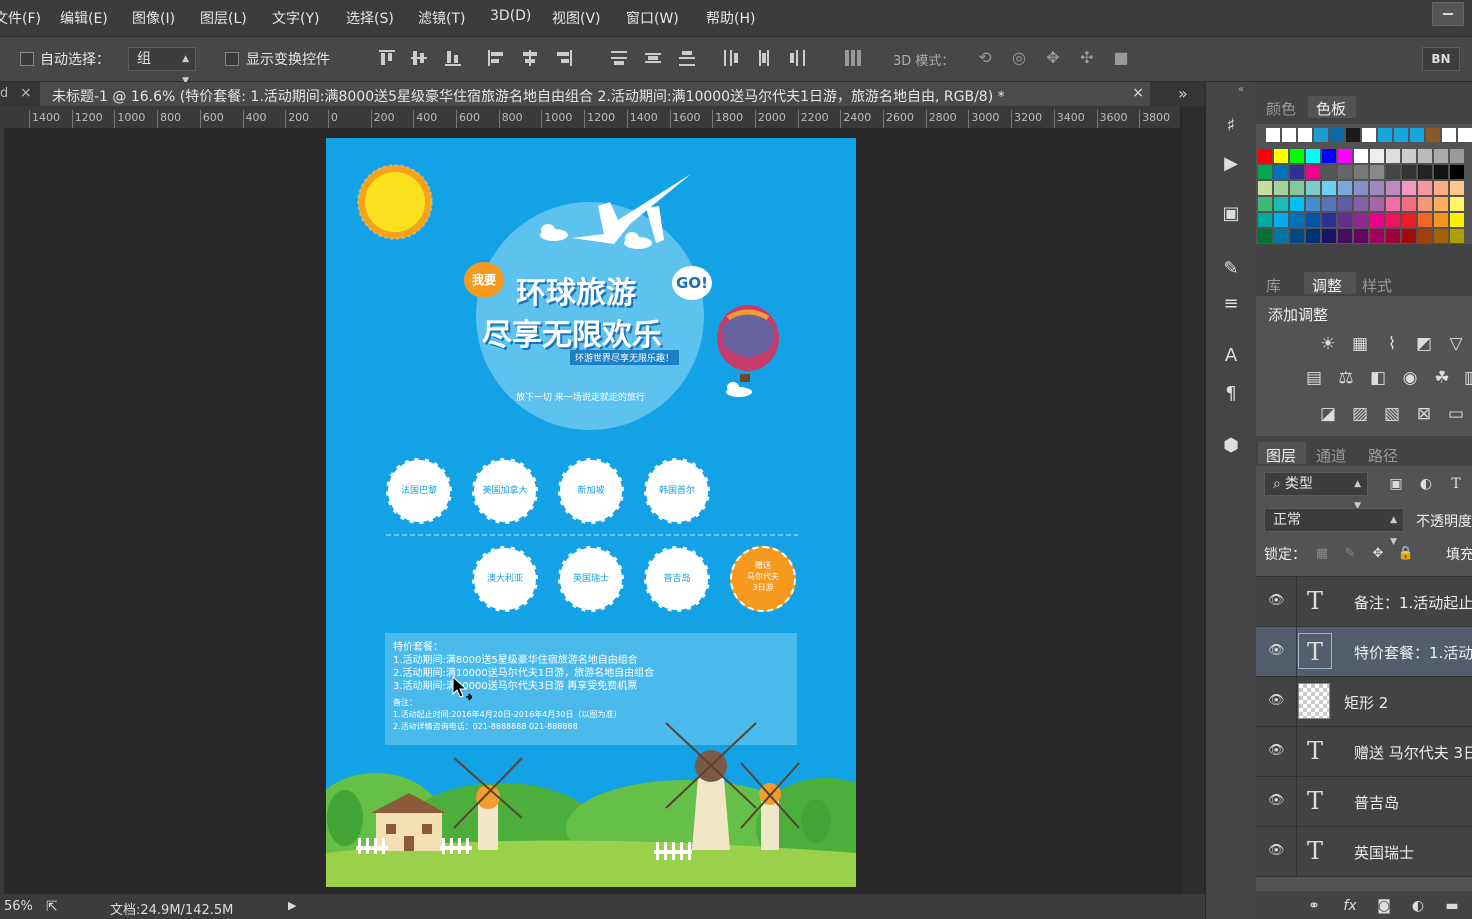  I want to click on tab-overflow-icon: », so click(1183, 93).